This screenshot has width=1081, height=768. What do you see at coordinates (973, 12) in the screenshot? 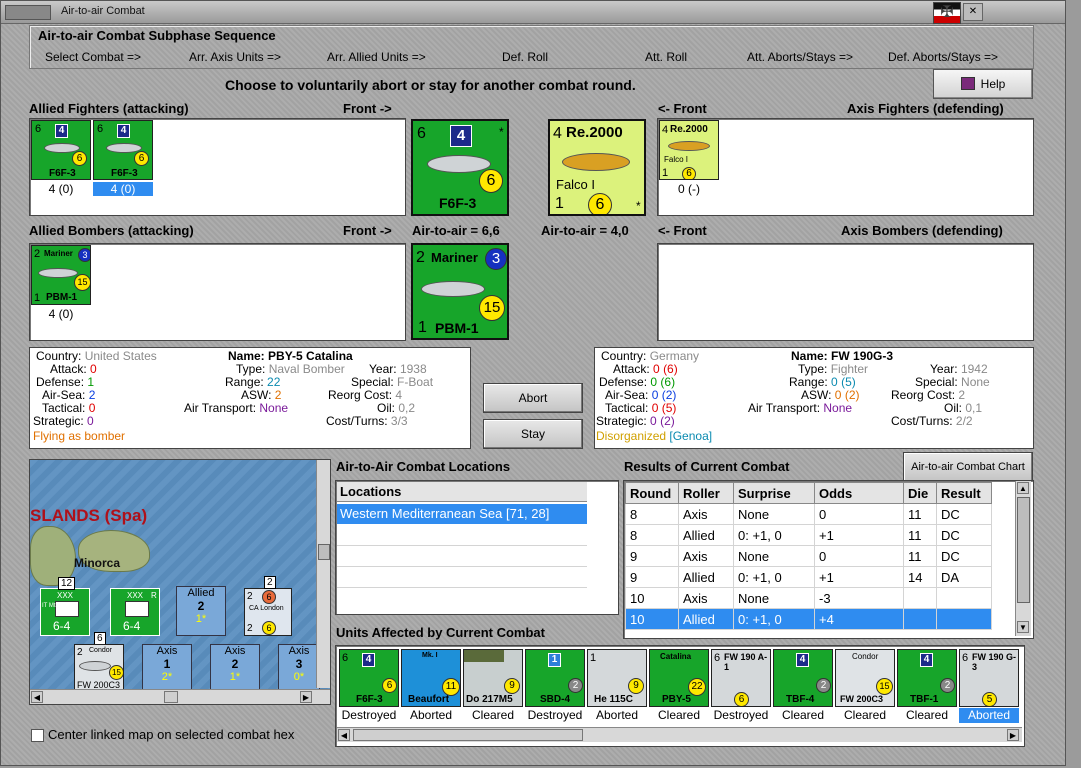
I see `close-icon: ✕` at bounding box center [973, 12].